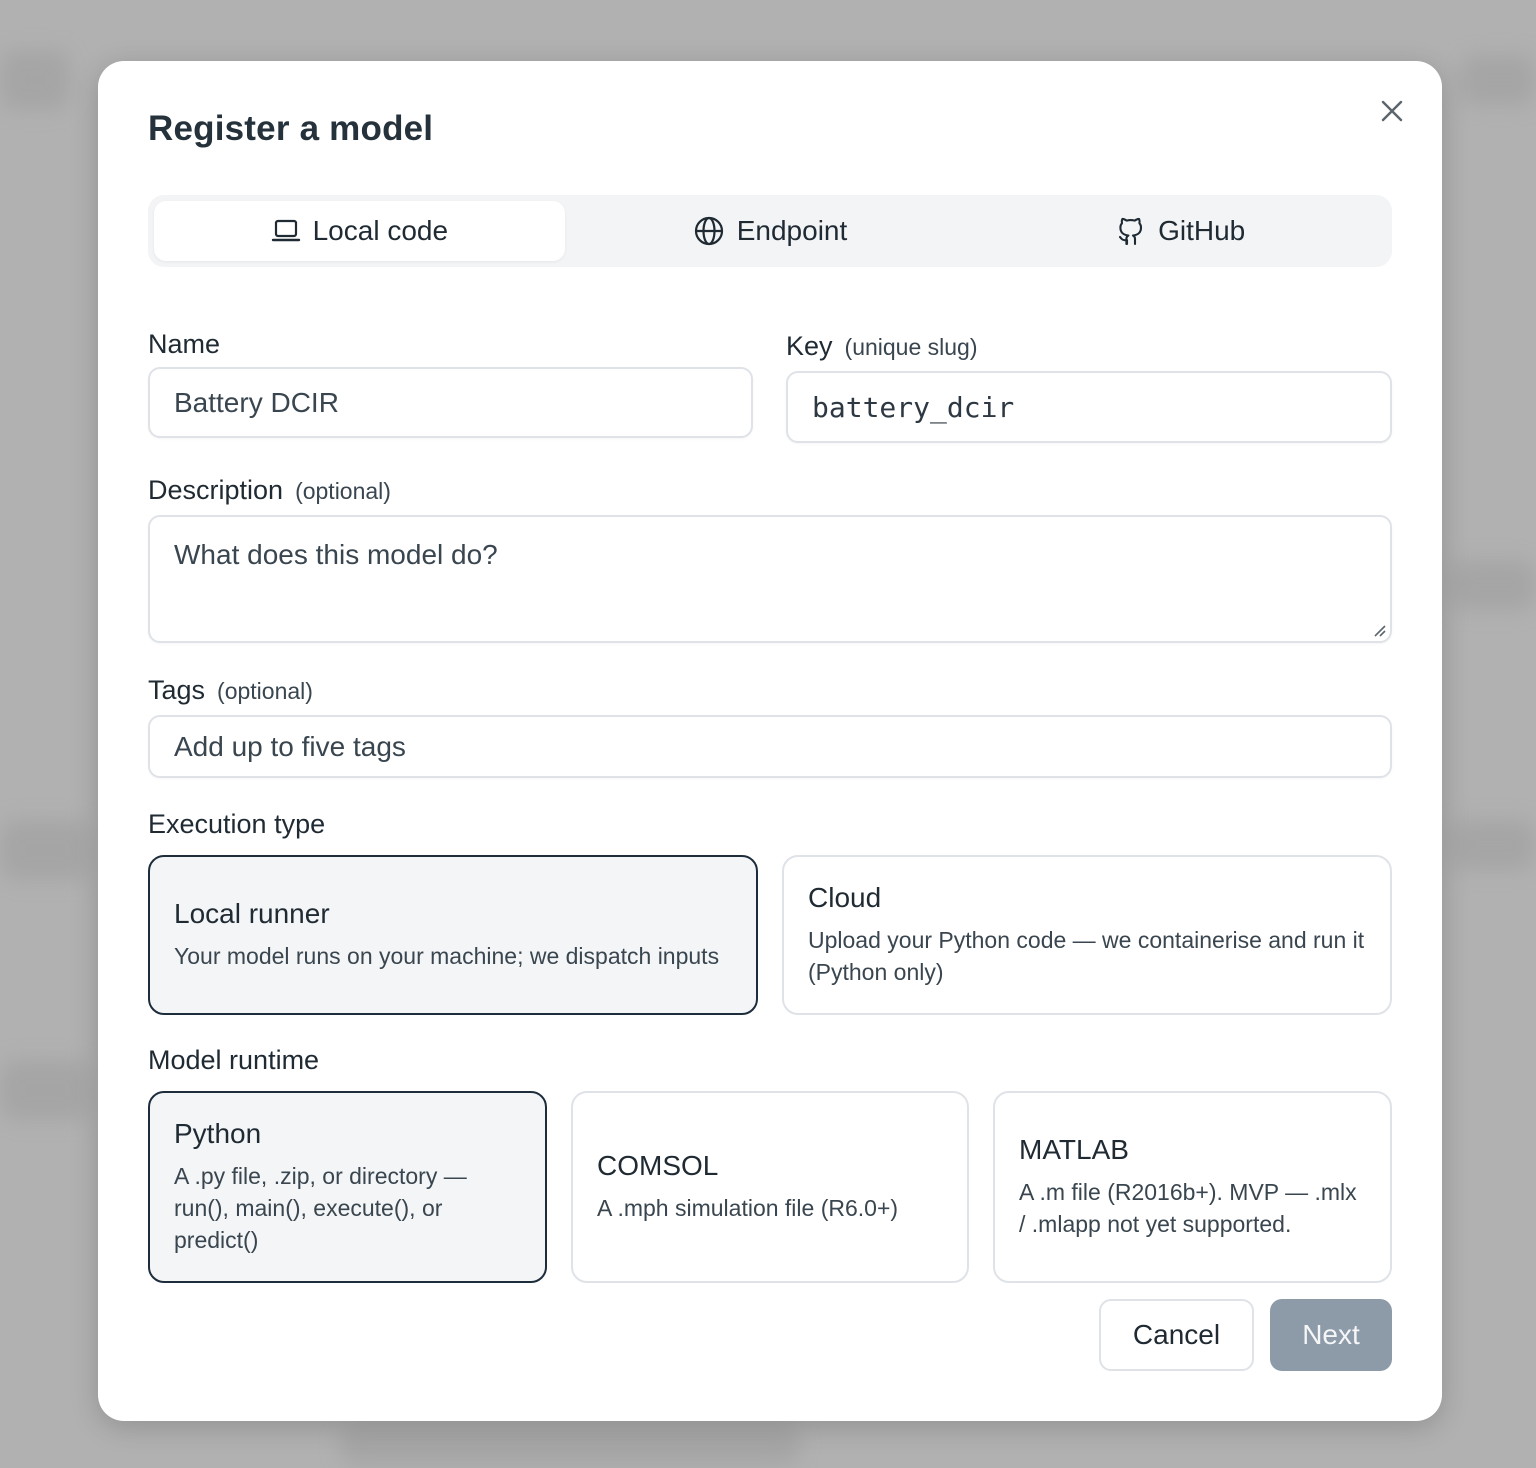  Describe the element at coordinates (1378, 629) in the screenshot. I see `resize-handle-icon` at that location.